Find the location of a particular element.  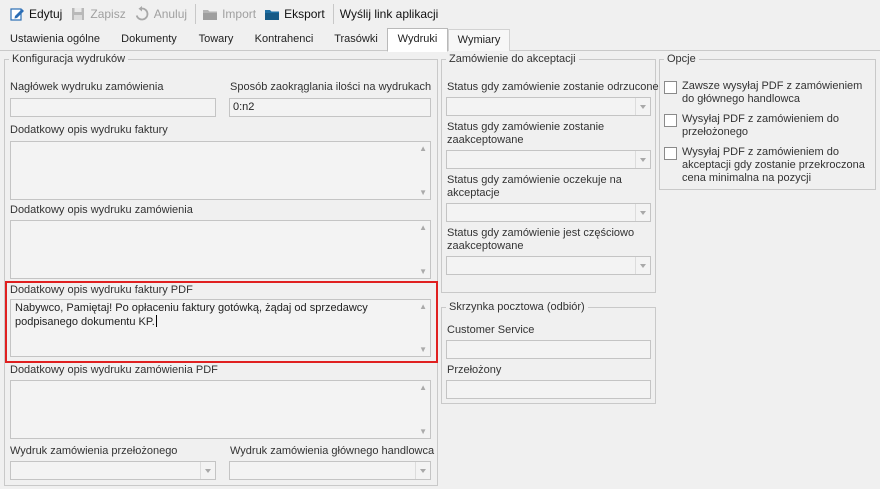

edit-button: Edytuj is located at coordinates (36, 14).